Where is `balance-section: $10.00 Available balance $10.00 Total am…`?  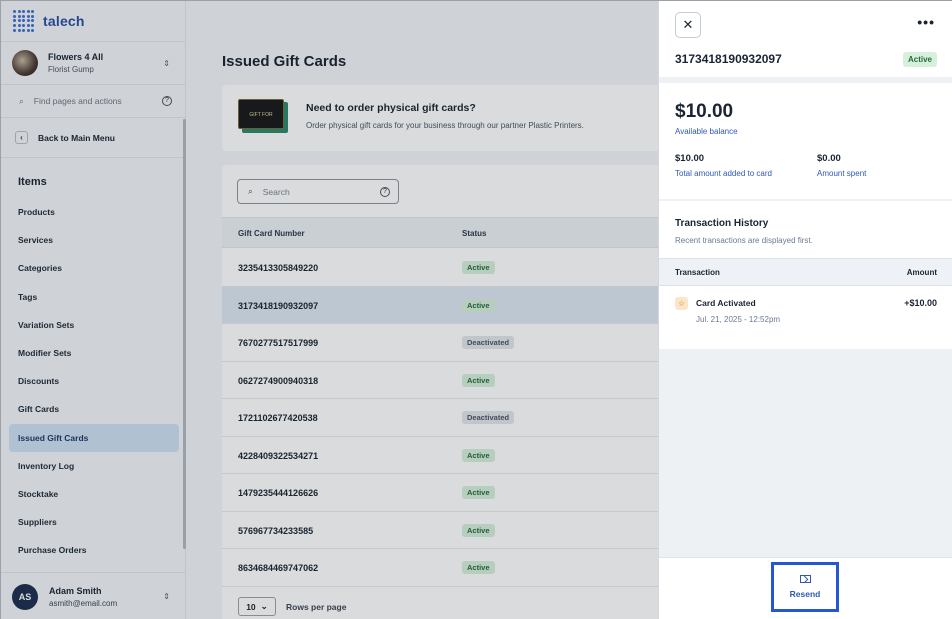 balance-section: $10.00 Available balance $10.00 Total am… is located at coordinates (805, 141).